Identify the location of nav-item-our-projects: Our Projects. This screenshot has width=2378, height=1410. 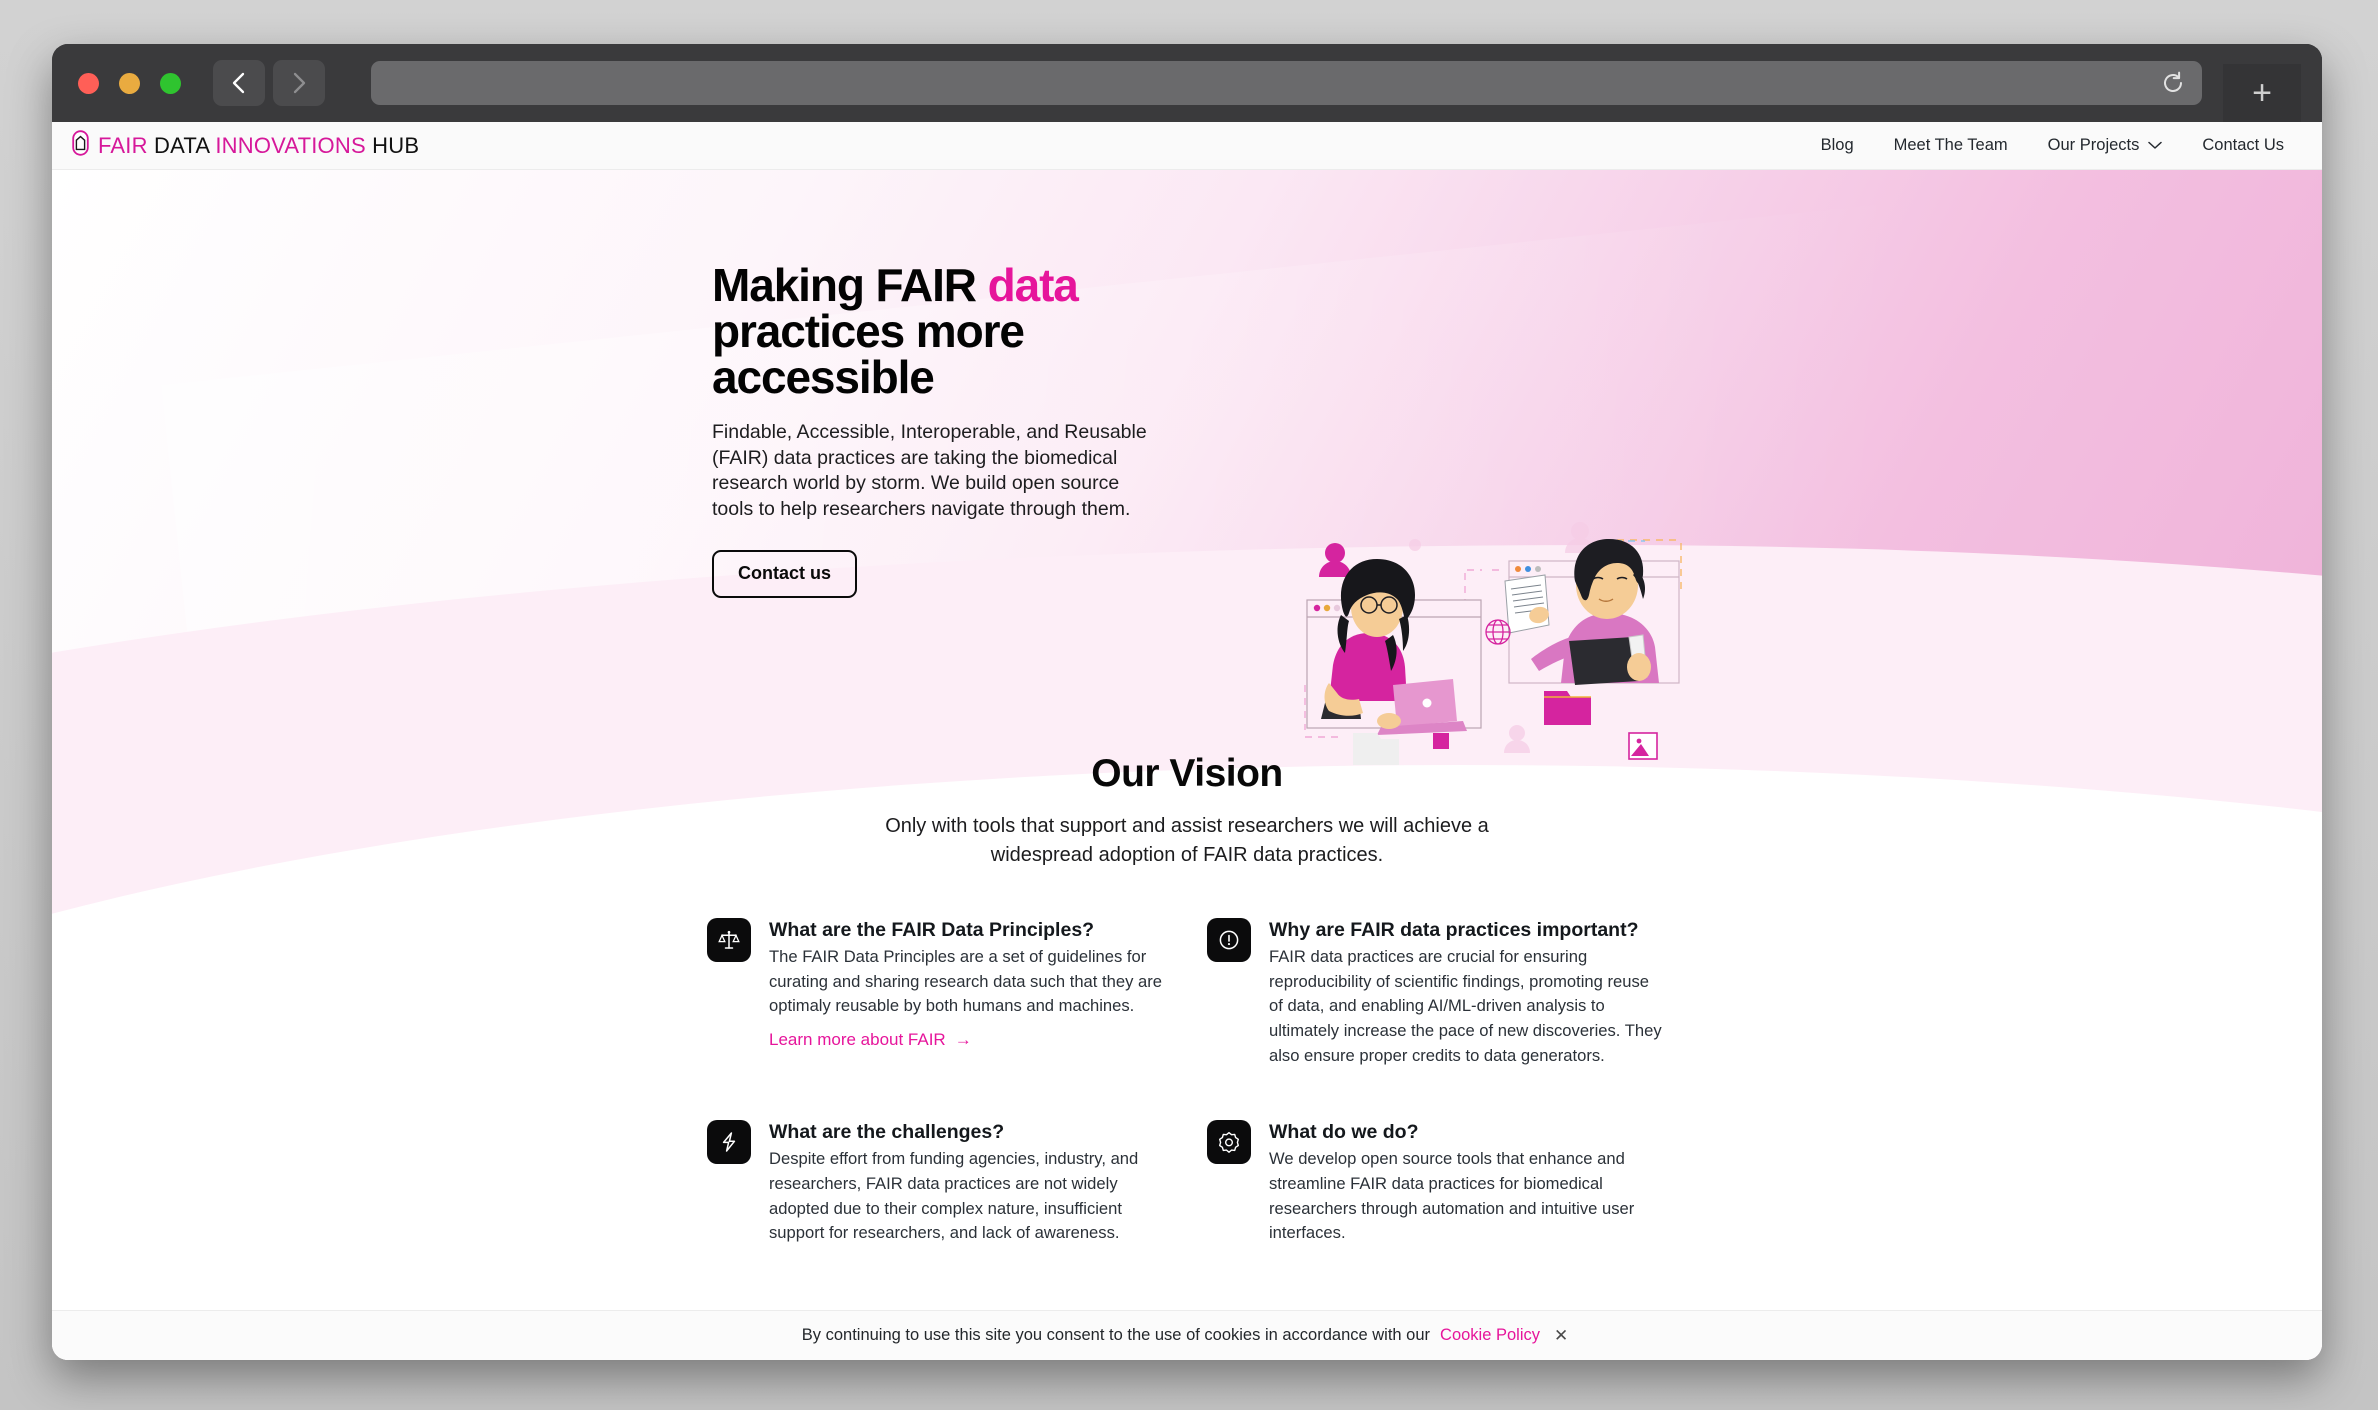
(2105, 145).